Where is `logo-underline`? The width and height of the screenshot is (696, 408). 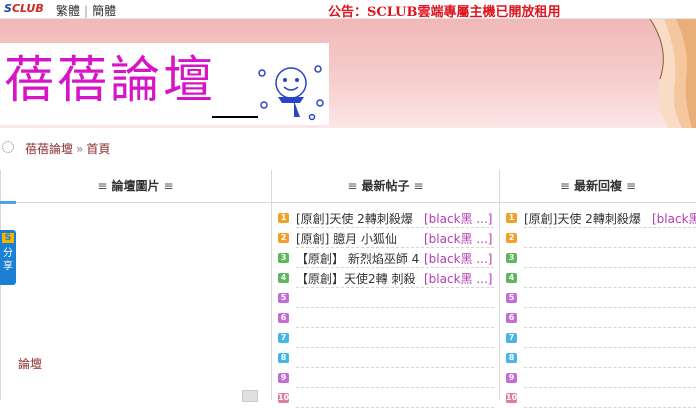
logo-underline is located at coordinates (235, 117).